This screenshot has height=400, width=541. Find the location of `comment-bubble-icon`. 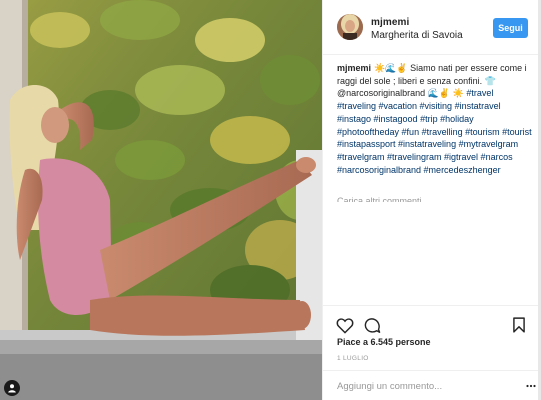

comment-bubble-icon is located at coordinates (372, 325).